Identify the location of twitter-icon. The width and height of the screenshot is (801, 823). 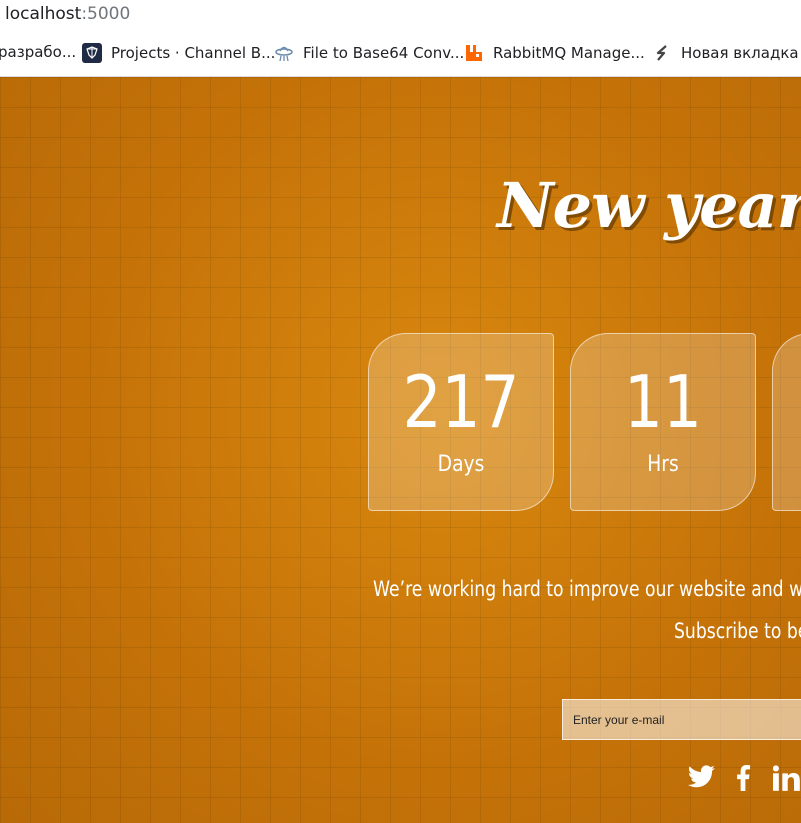
(702, 777).